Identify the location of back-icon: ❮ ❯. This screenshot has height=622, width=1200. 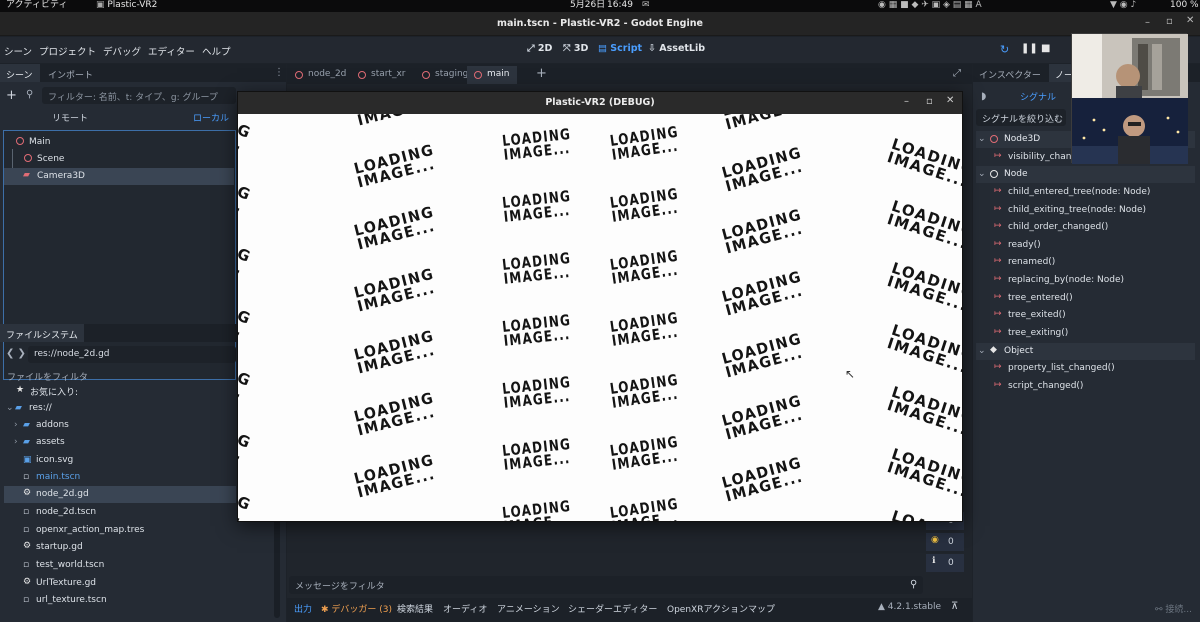
(16, 353).